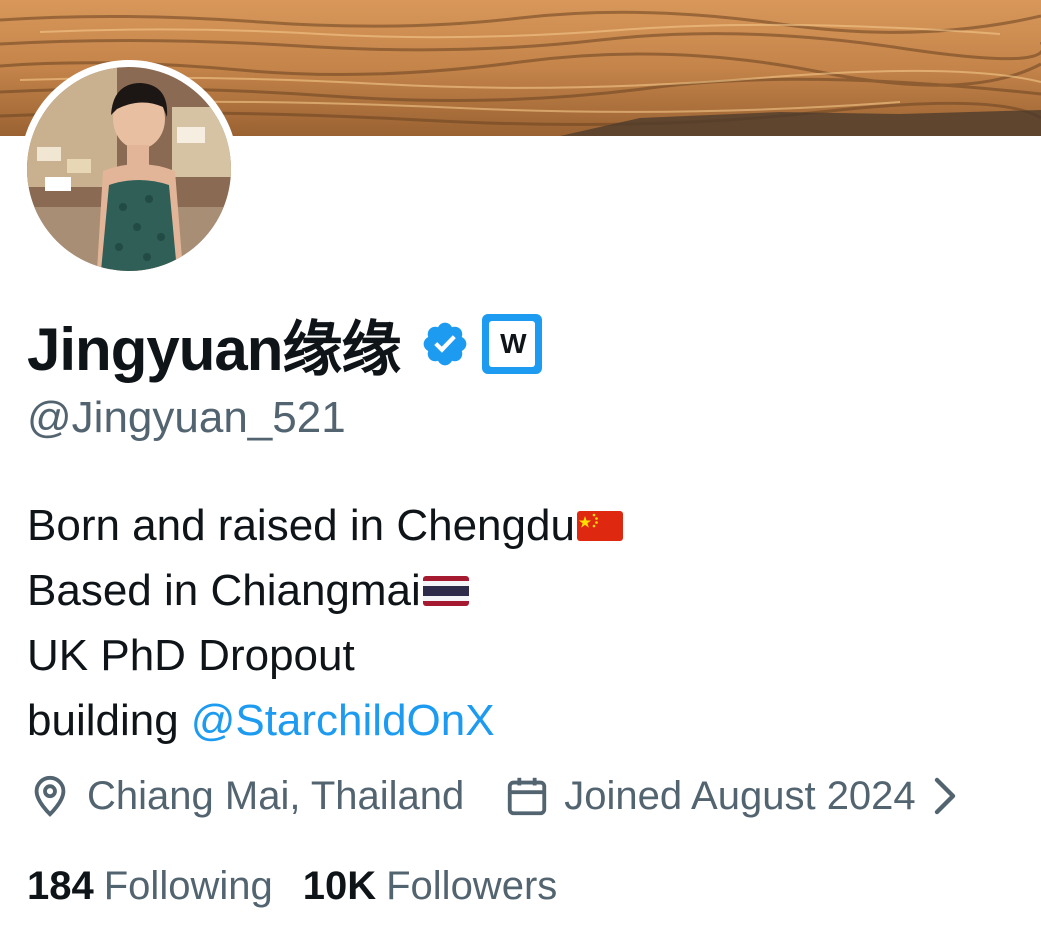 This screenshot has width=1041, height=950. I want to click on following-count: 184, so click(60, 885).